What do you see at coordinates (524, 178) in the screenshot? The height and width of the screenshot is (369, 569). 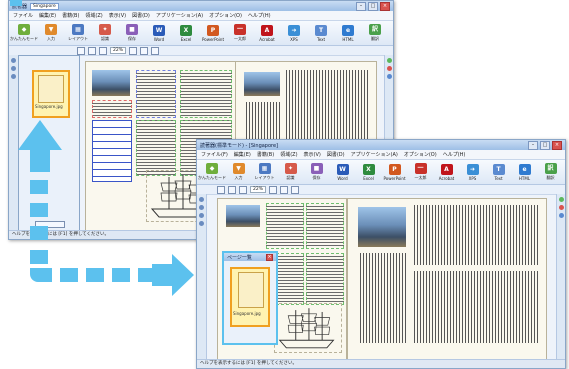 I see `toolbar-label: HTML` at bounding box center [524, 178].